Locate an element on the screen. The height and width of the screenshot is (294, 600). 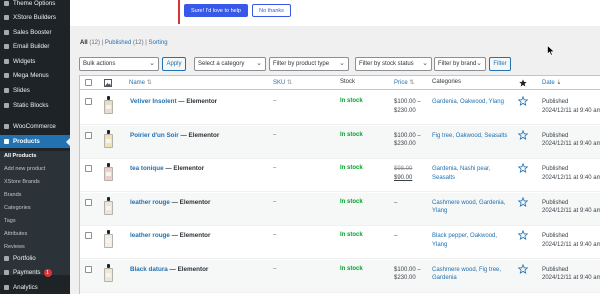
sidebar-item-products: Products is located at coordinates (35, 141).